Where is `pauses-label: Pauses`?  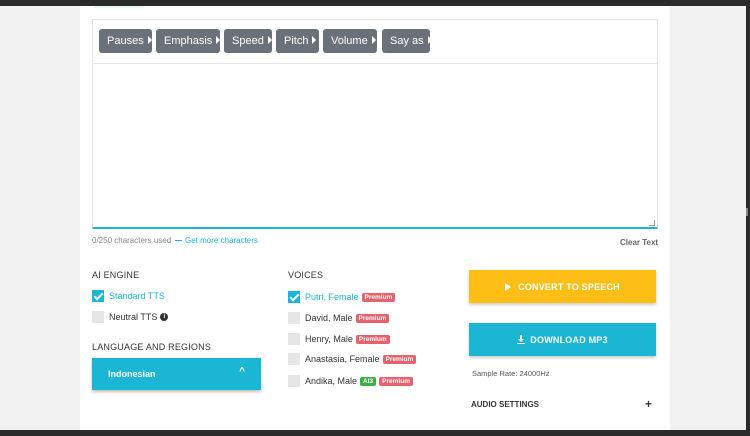 pauses-label: Pauses is located at coordinates (125, 41).